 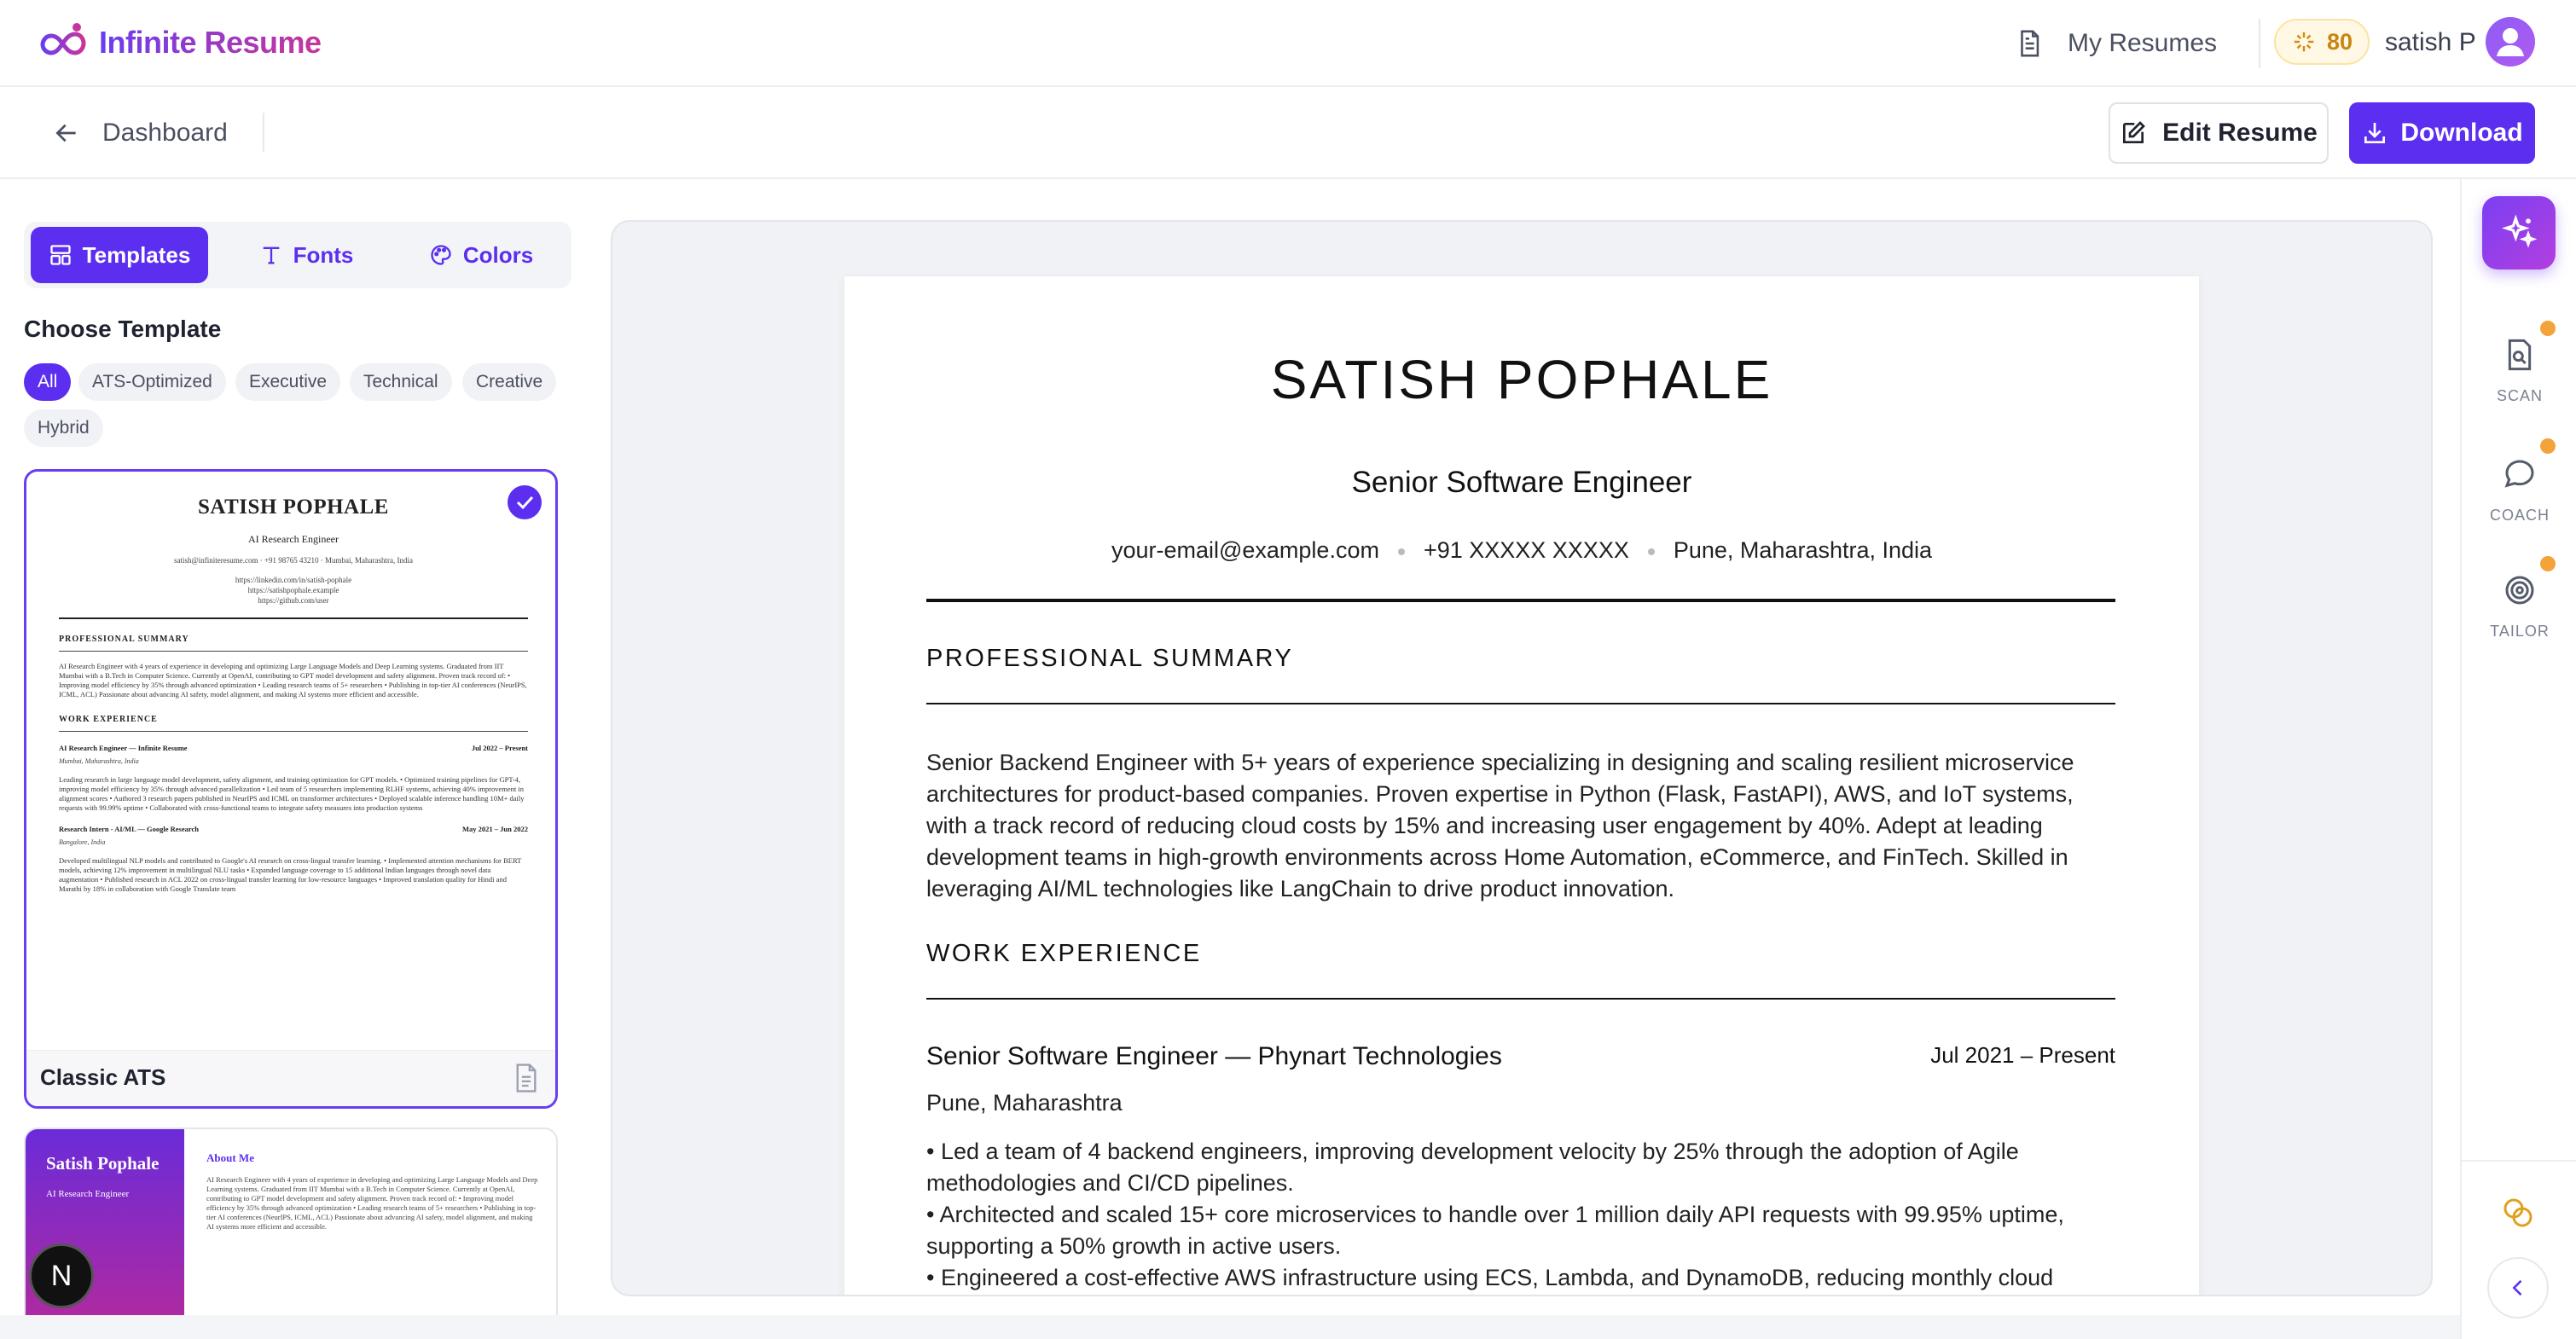 I want to click on rail-coach: COACH, so click(x=2519, y=491).